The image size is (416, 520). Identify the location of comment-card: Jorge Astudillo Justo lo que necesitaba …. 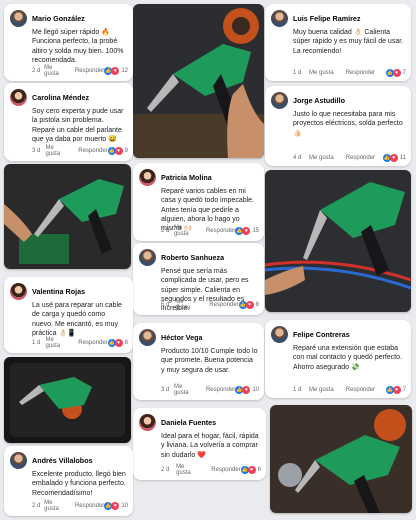
(338, 126).